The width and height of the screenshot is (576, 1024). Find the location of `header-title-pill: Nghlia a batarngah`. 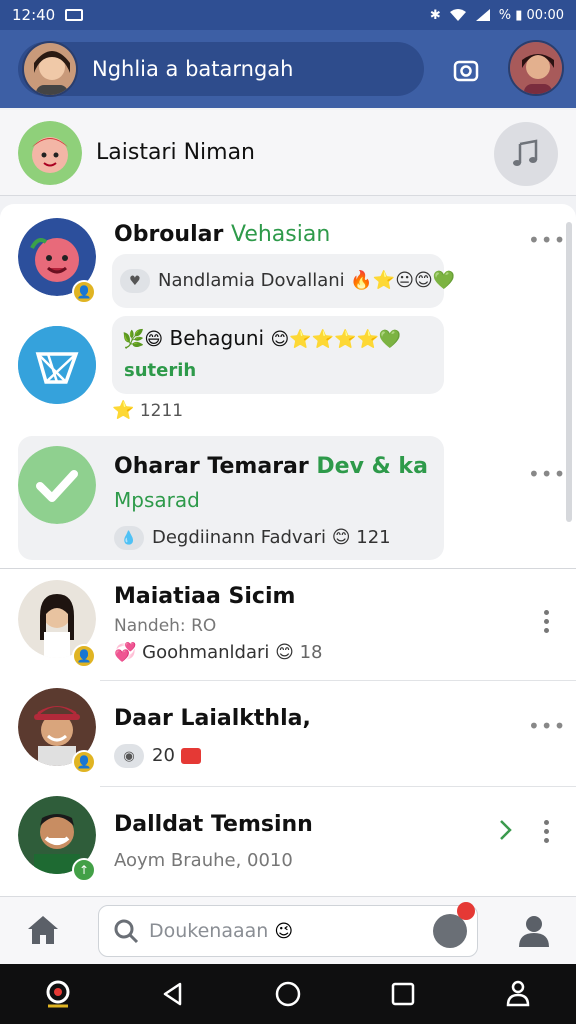

header-title-pill: Nghlia a batarngah is located at coordinates (221, 69).